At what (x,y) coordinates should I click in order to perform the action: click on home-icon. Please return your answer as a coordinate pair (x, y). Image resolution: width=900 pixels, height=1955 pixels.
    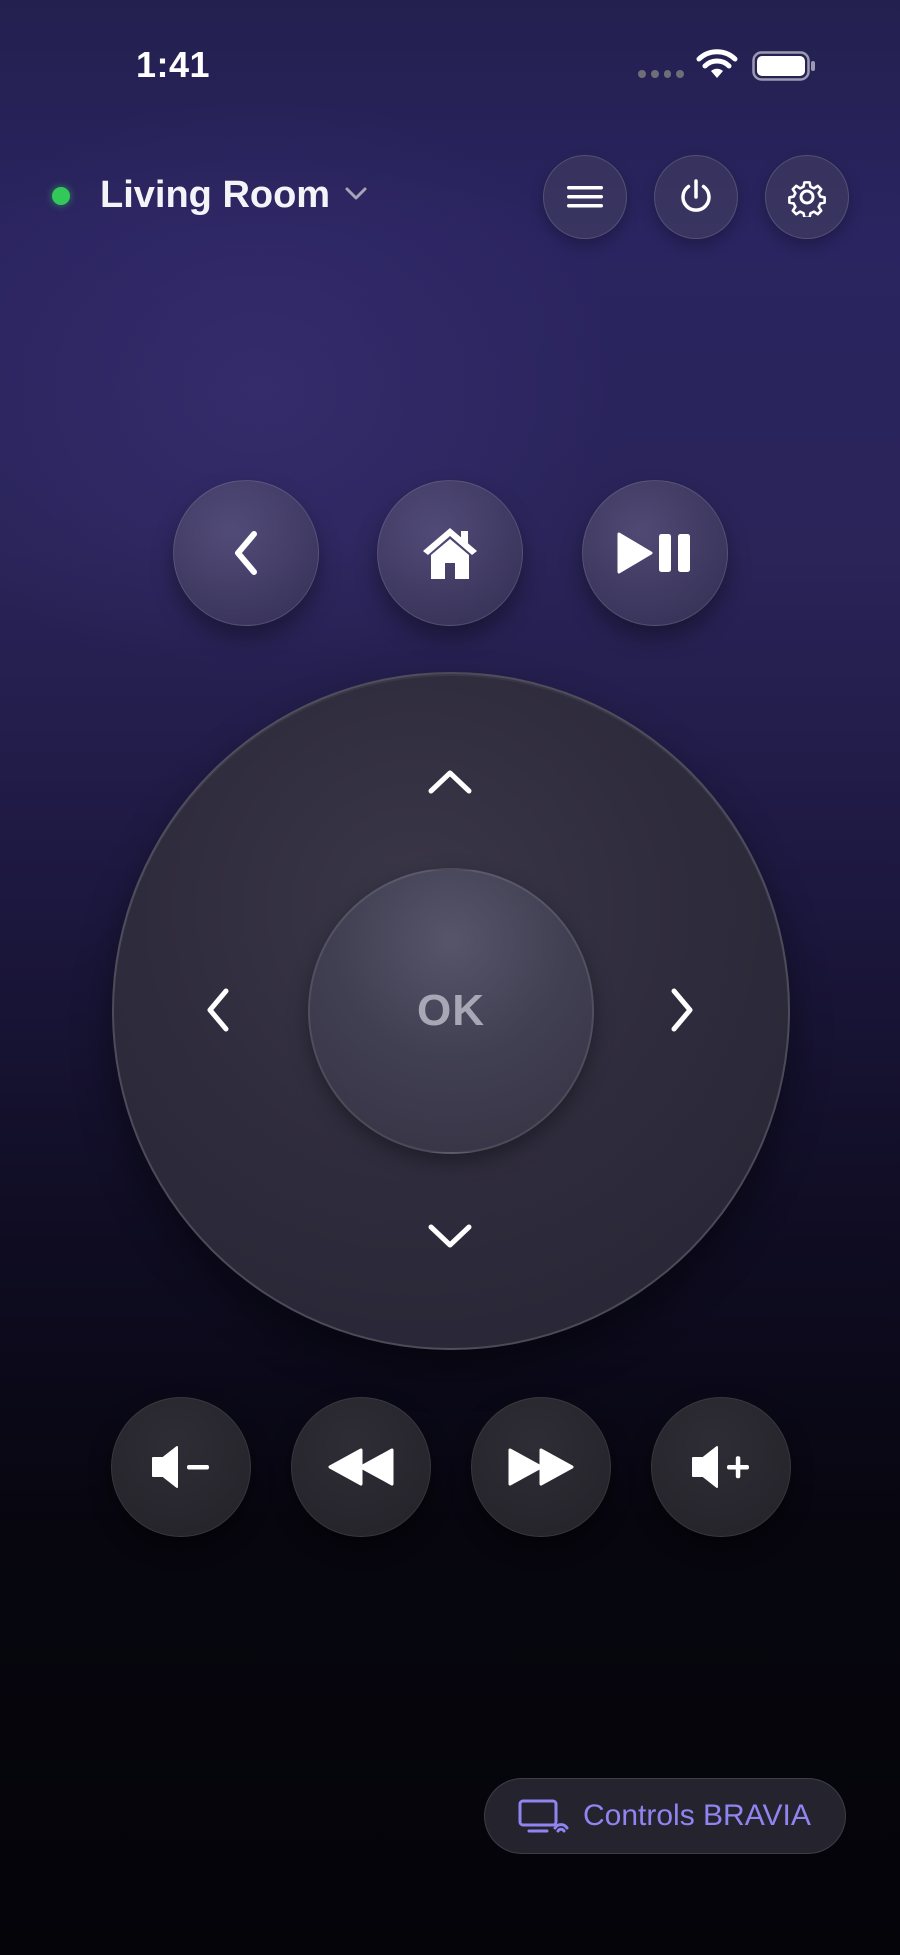
    Looking at the image, I should click on (450, 553).